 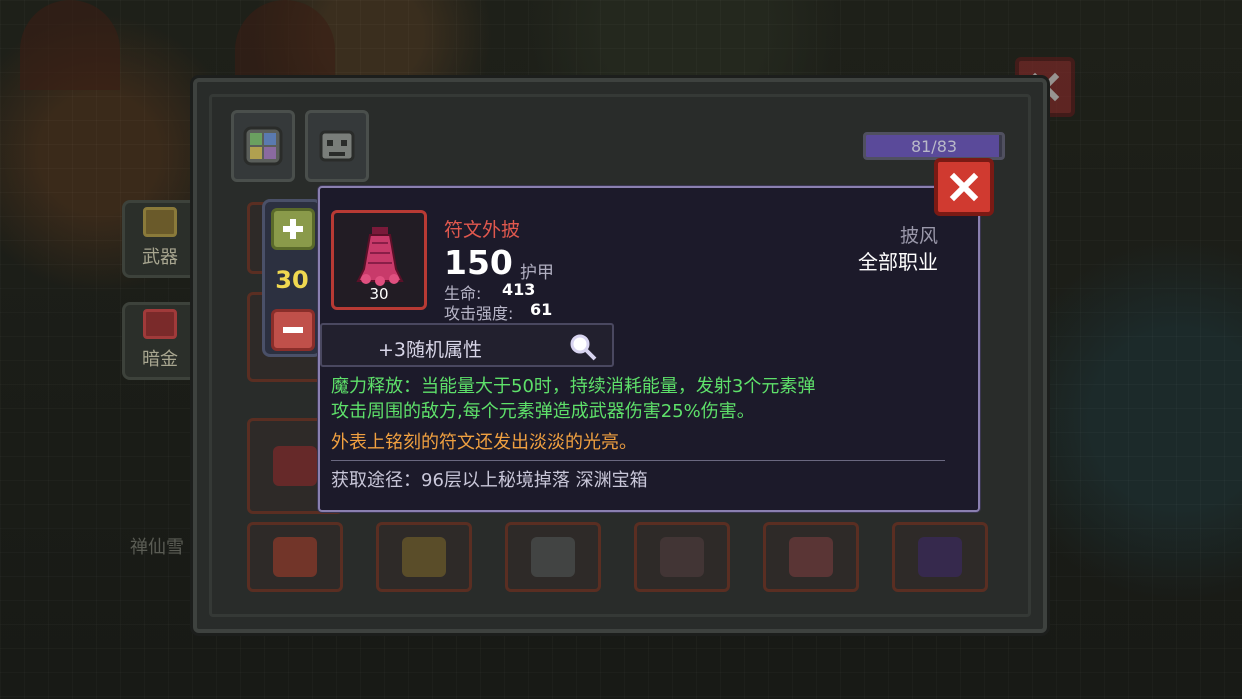 What do you see at coordinates (519, 289) in the screenshot?
I see `stat-value: 413` at bounding box center [519, 289].